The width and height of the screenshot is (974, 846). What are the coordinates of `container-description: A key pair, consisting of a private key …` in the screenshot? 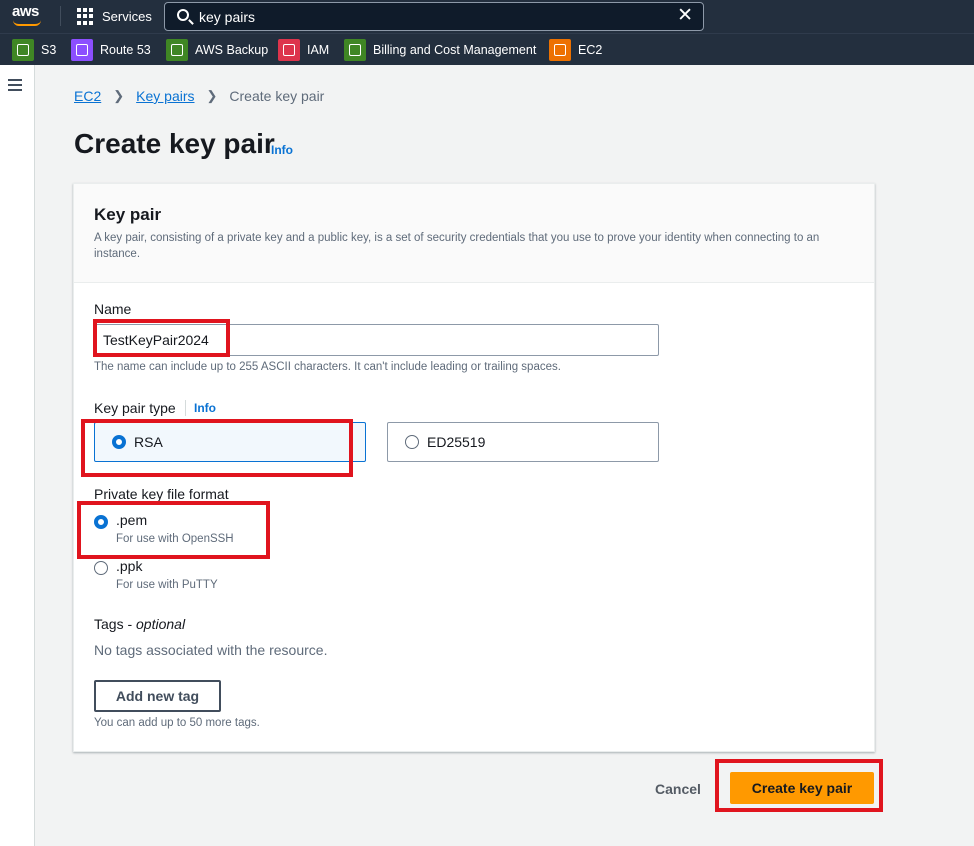 It's located at (457, 246).